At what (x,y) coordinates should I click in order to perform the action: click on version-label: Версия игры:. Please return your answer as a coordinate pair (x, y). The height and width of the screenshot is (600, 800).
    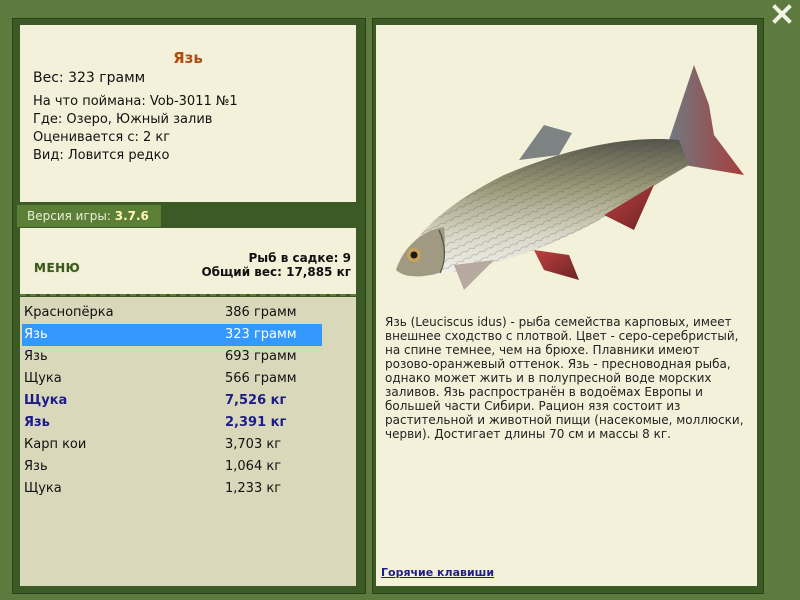
    Looking at the image, I should click on (71, 216).